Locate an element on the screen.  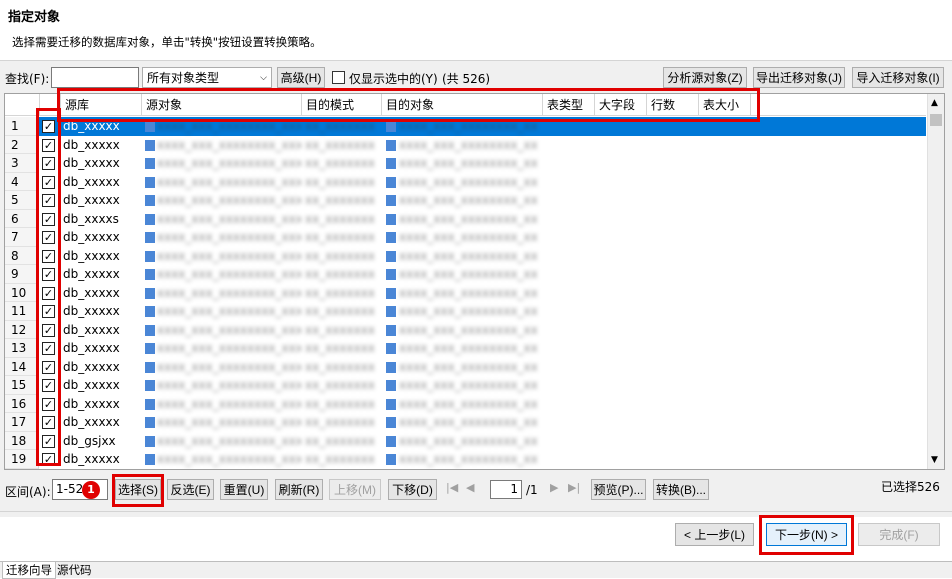
invert-button: 反选(E) is located at coordinates (190, 489).